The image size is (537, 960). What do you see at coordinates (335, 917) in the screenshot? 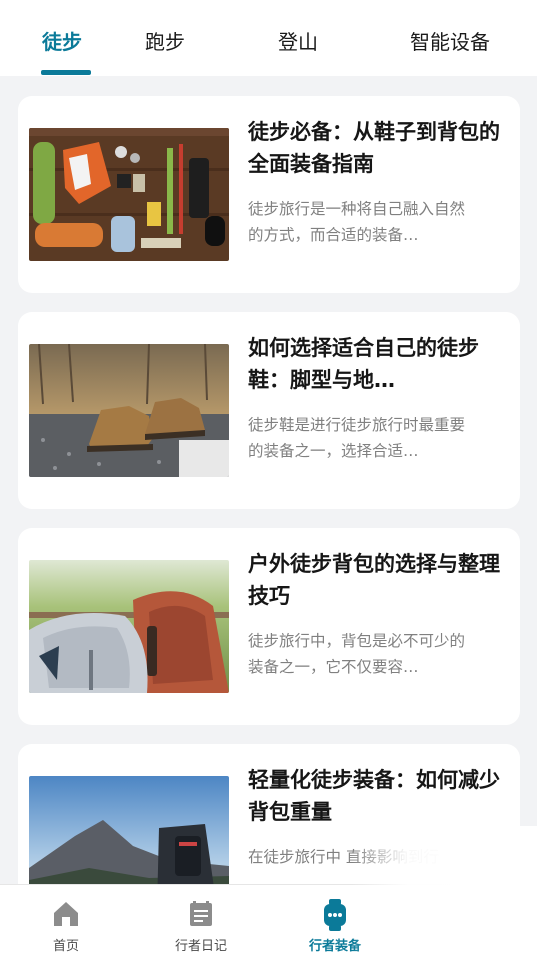
I see `smartwatch-icon` at bounding box center [335, 917].